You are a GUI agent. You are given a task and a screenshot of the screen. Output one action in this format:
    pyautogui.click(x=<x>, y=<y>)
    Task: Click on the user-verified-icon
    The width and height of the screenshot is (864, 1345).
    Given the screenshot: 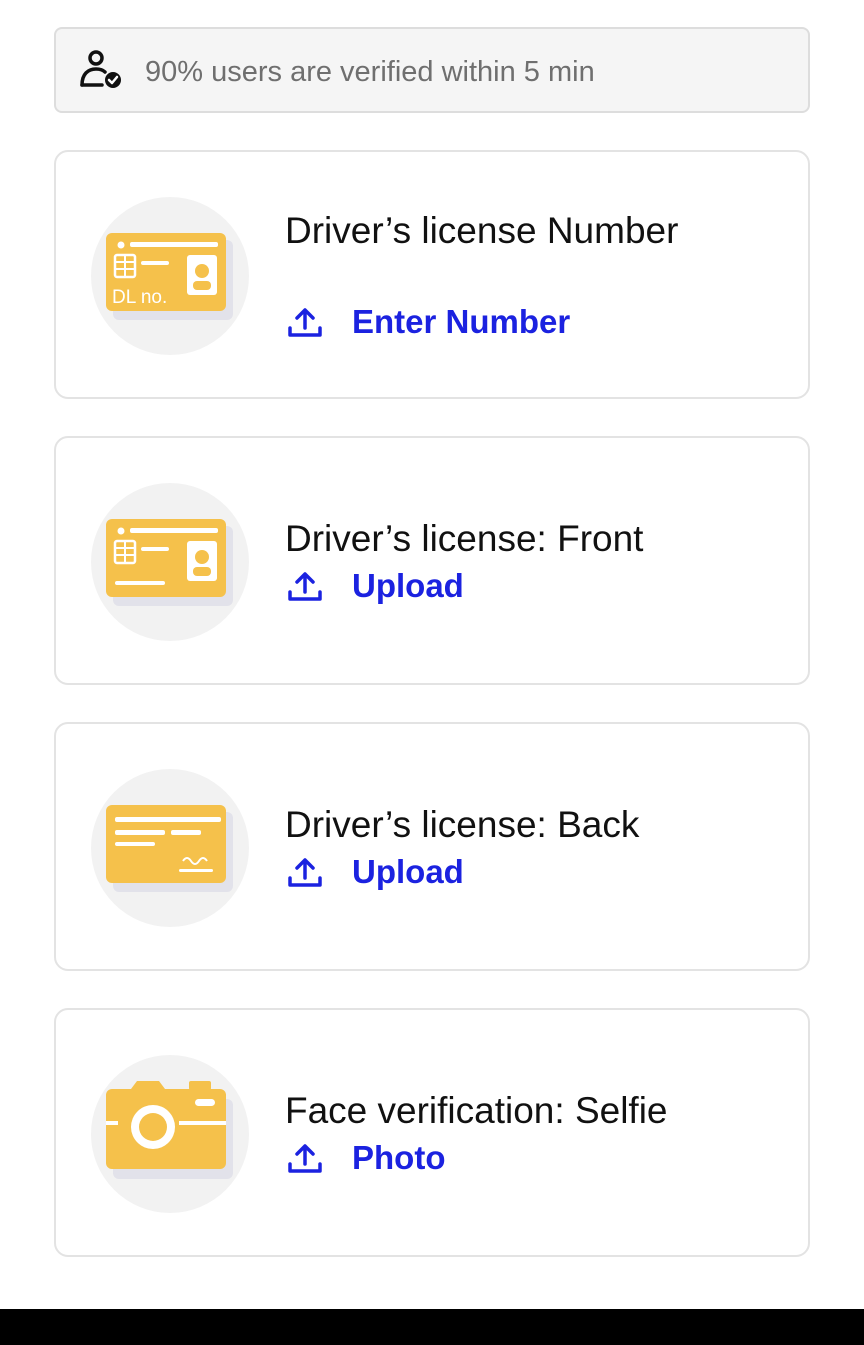 What is the action you would take?
    pyautogui.click(x=100, y=69)
    